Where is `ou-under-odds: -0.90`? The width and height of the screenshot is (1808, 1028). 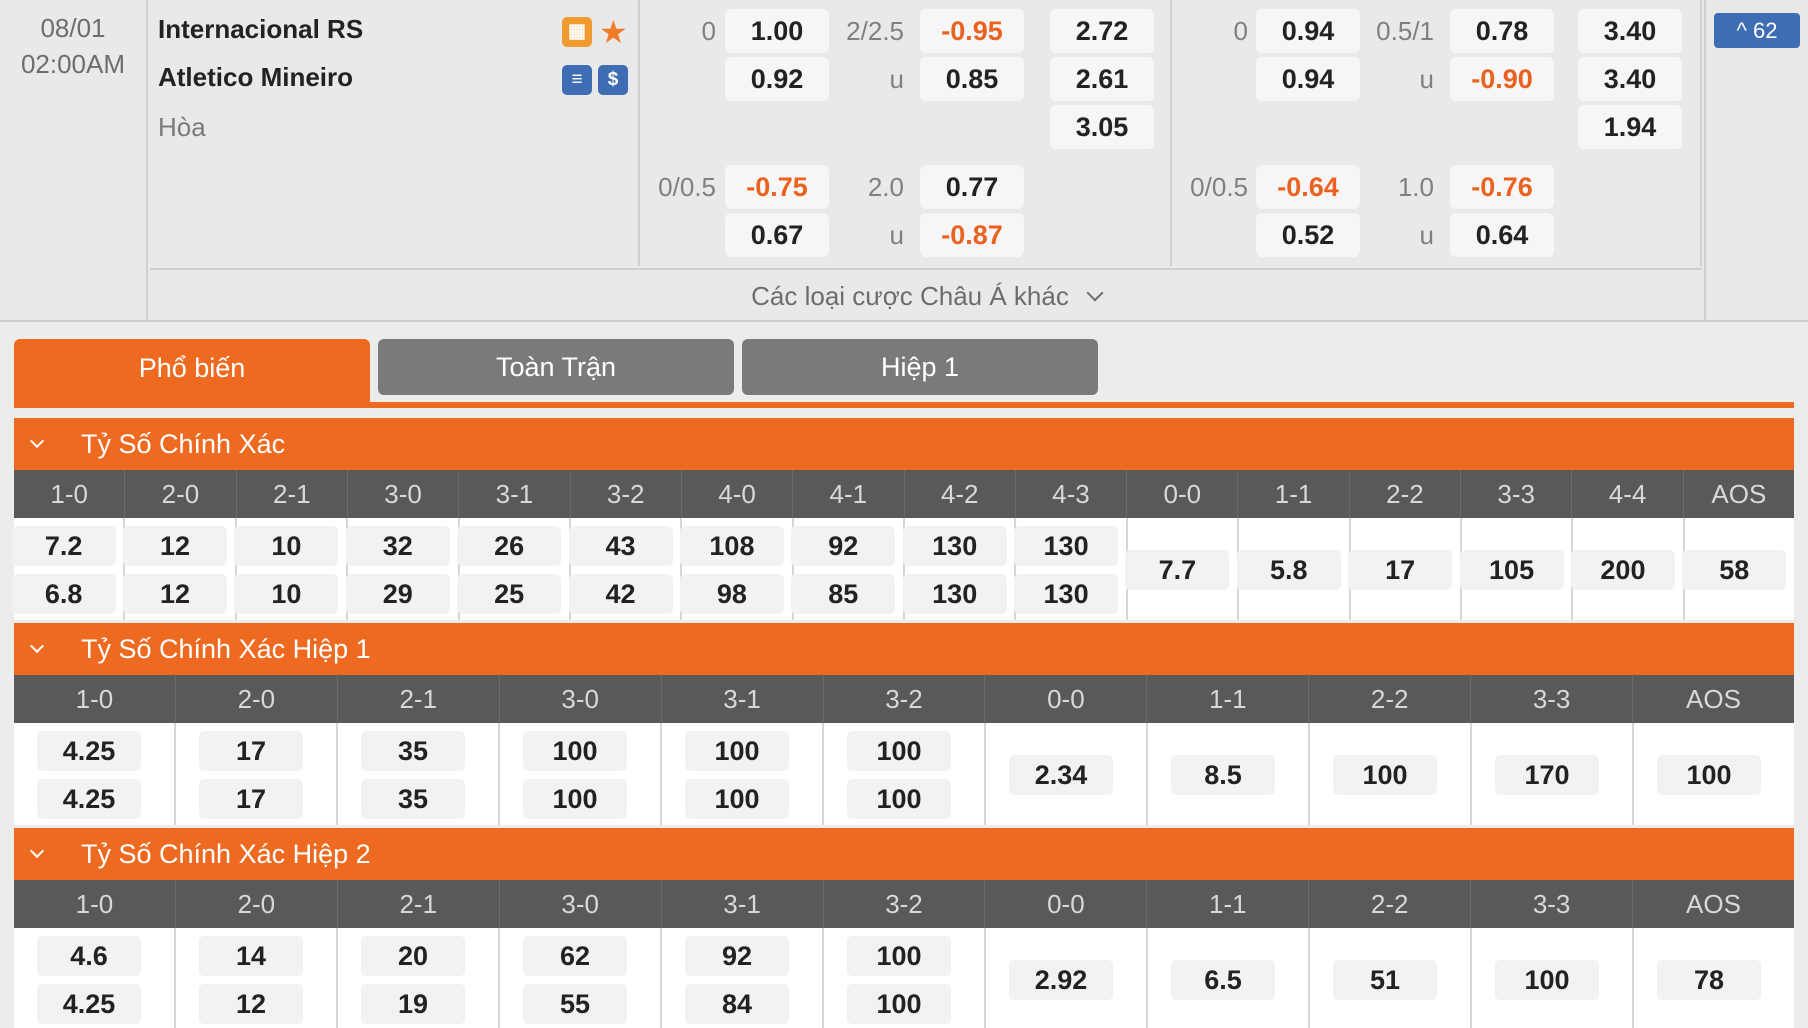 ou-under-odds: -0.90 is located at coordinates (1502, 79).